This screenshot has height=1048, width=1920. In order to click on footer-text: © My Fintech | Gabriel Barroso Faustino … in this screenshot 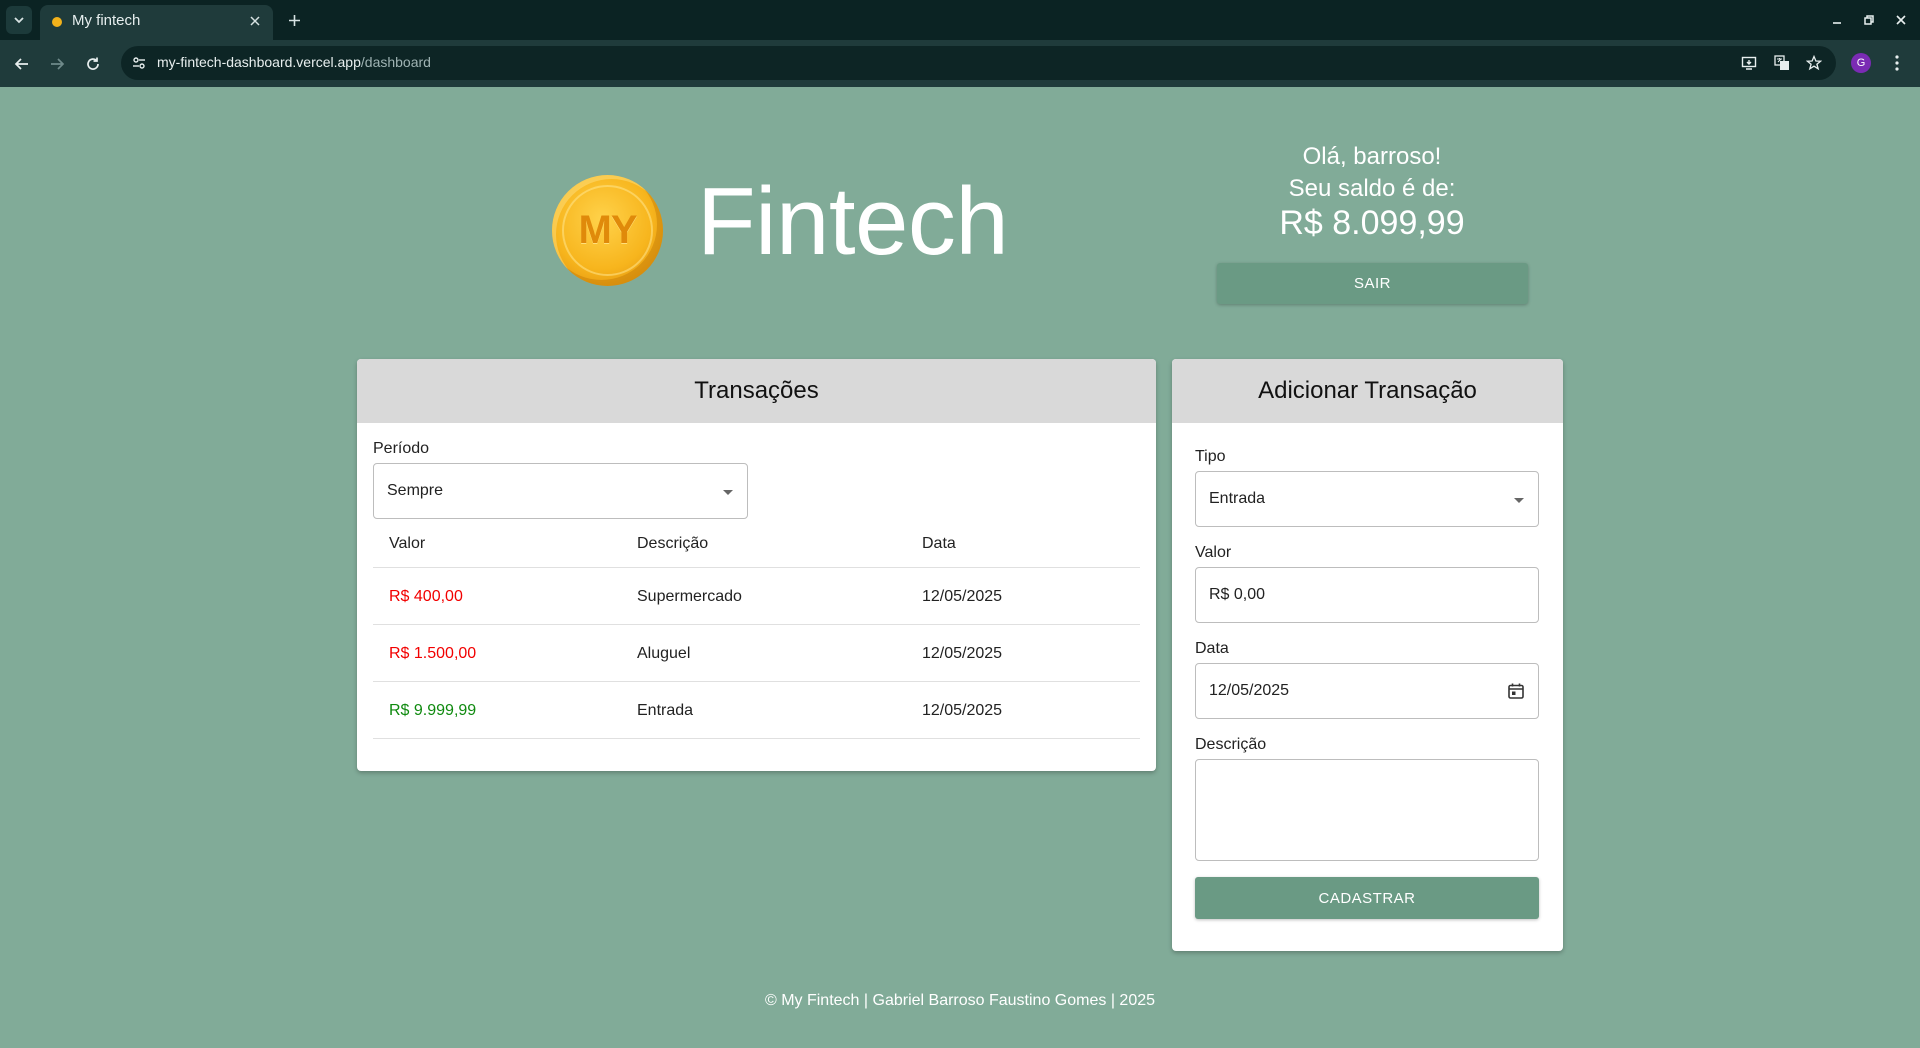, I will do `click(960, 1000)`.